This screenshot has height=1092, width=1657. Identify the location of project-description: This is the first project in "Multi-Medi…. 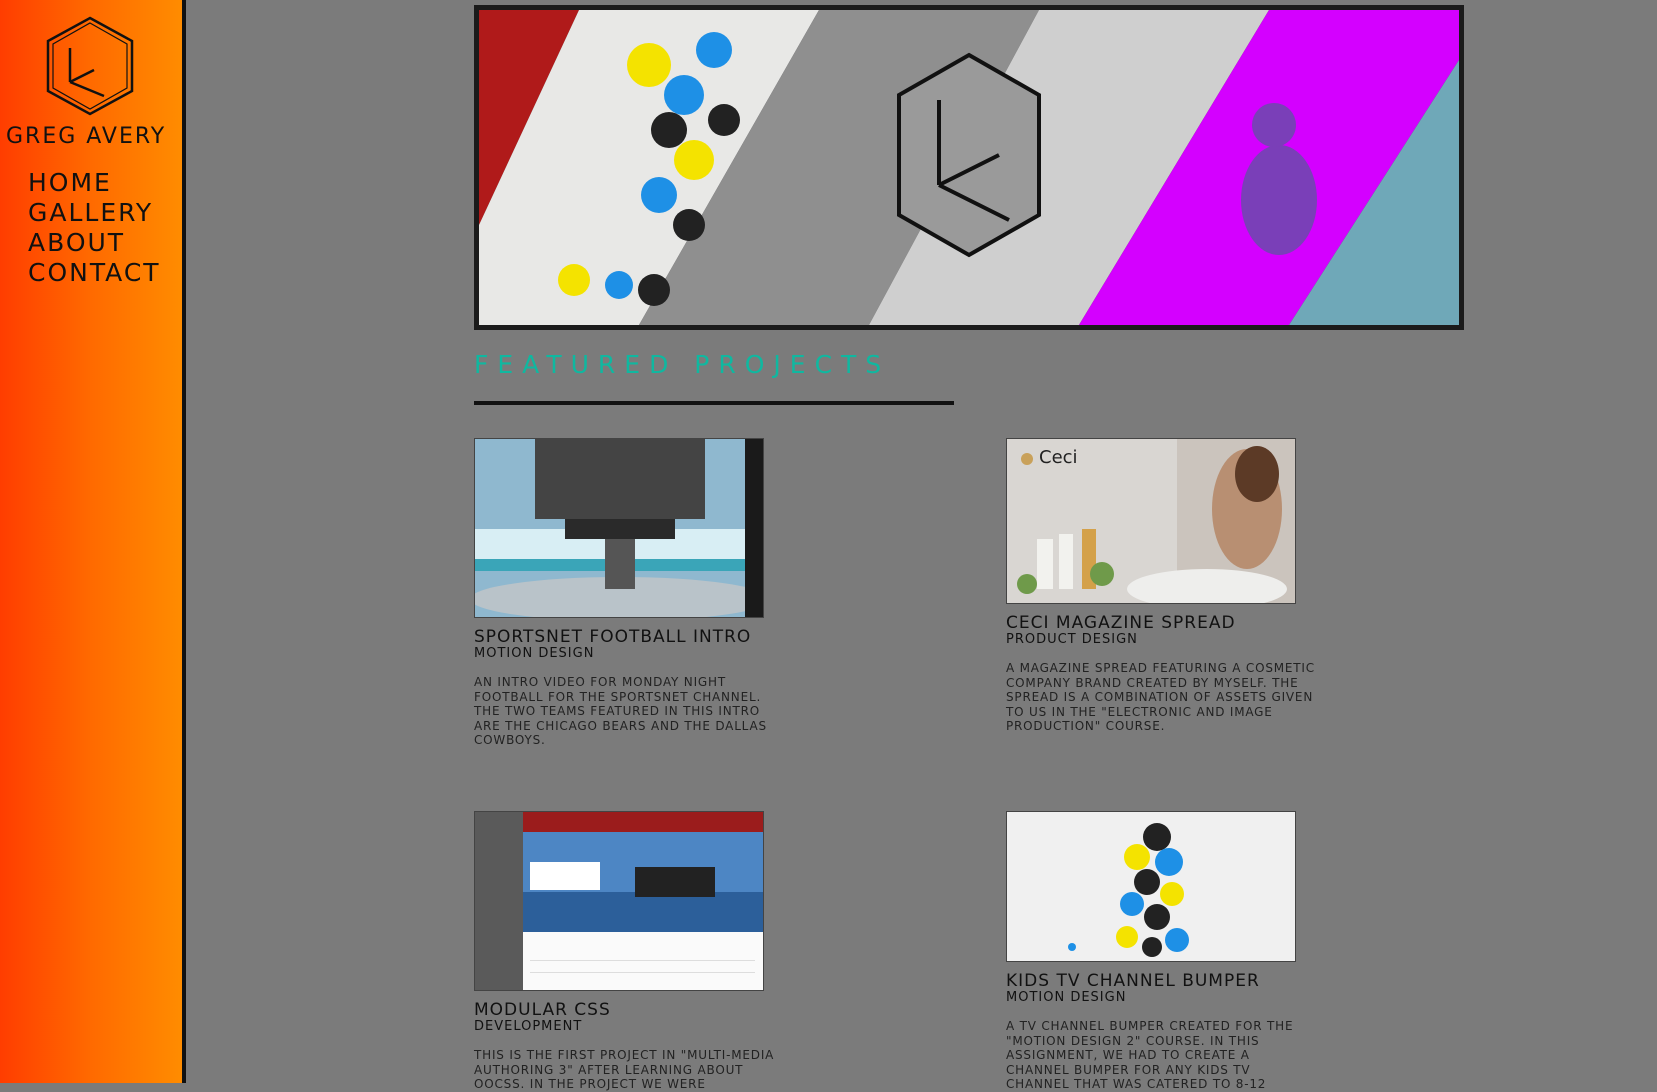
(624, 1070).